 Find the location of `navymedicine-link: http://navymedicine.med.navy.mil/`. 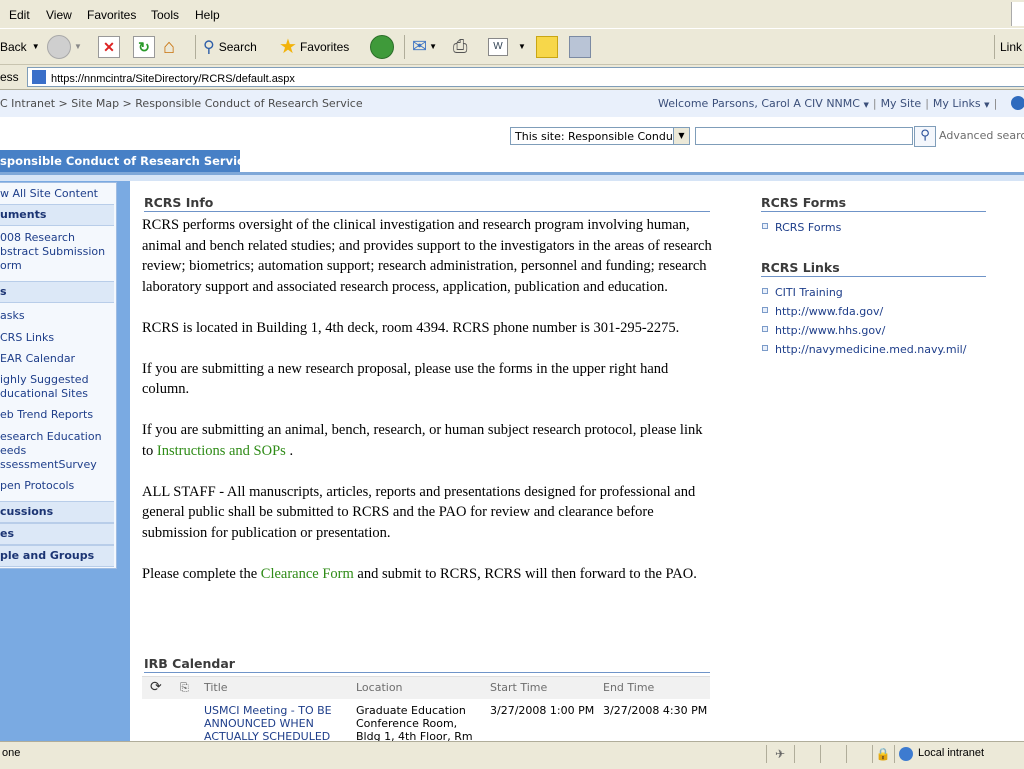

navymedicine-link: http://navymedicine.med.navy.mil/ is located at coordinates (864, 349).